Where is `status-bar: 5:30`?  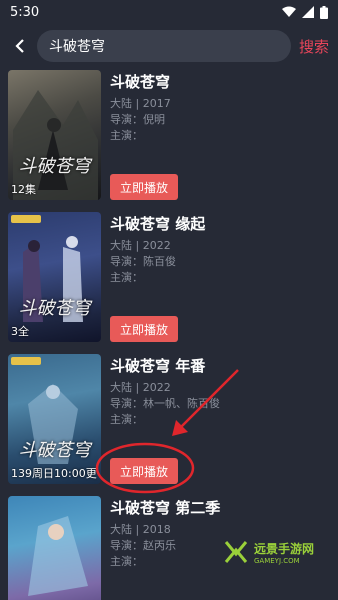 status-bar: 5:30 is located at coordinates (169, 12).